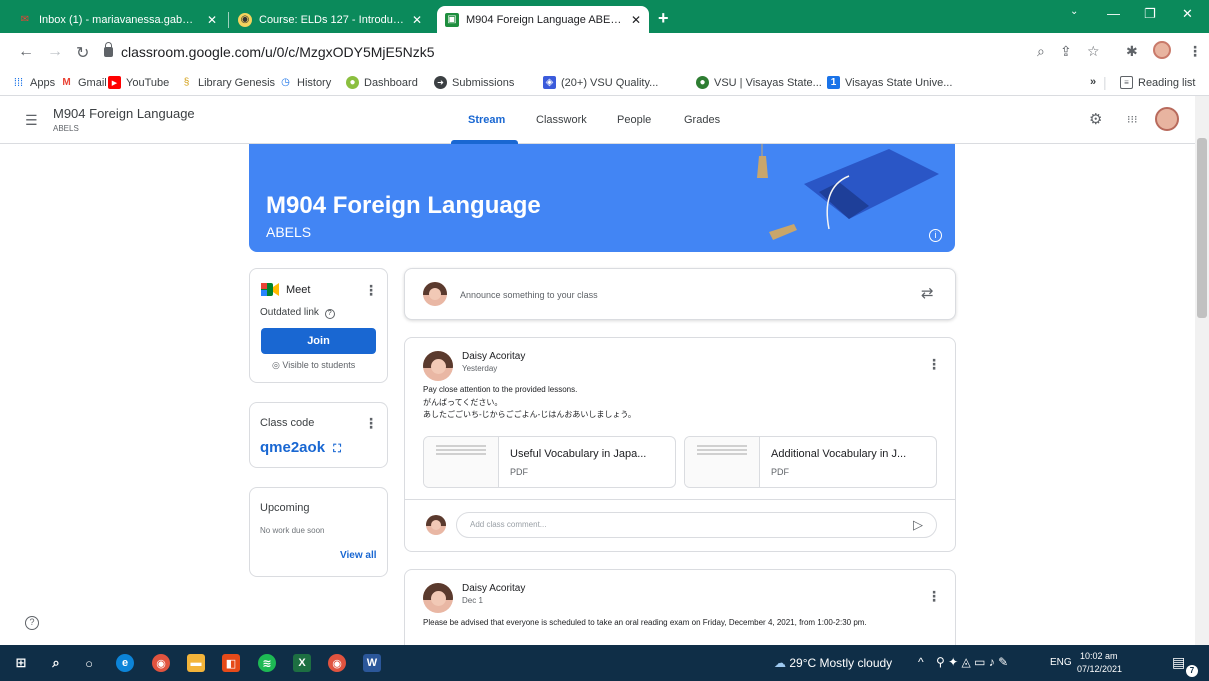  I want to click on tab-gmail: ✉ Inbox (1) - mariavanessa.gabuna ✕, so click(117, 19).